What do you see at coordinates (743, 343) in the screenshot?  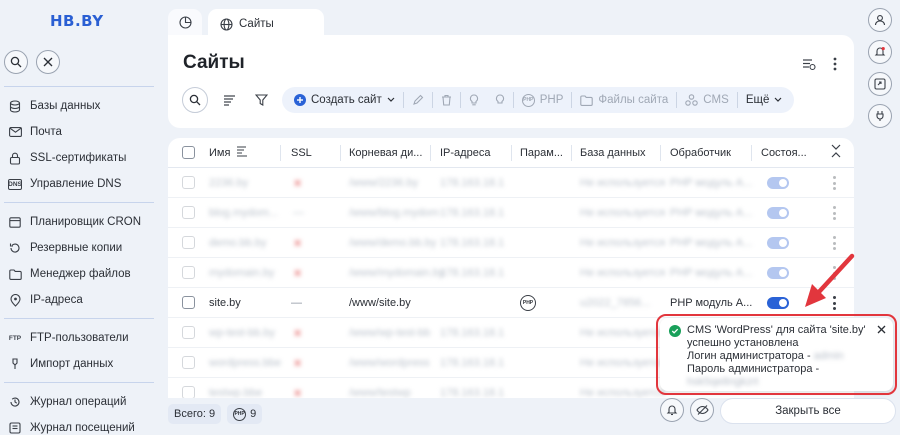 I see `notification-line: успешно установлена` at bounding box center [743, 343].